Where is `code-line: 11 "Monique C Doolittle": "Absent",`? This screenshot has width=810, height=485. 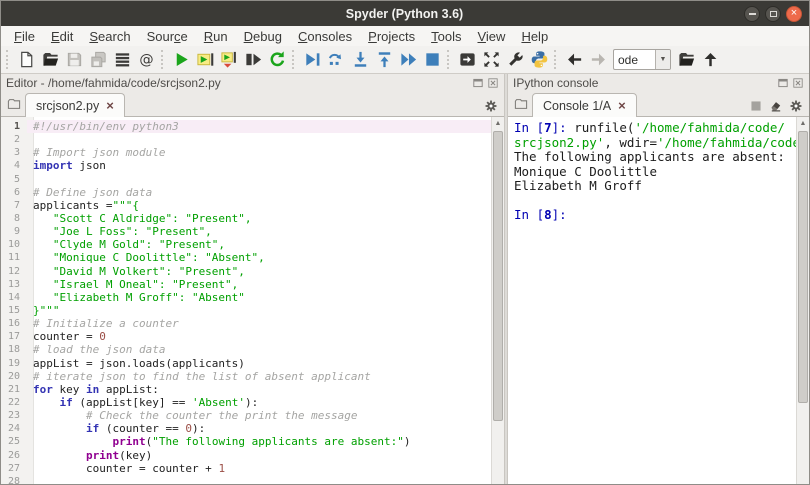 code-line: 11 "Monique C Doolittle": "Absent", is located at coordinates (246, 257).